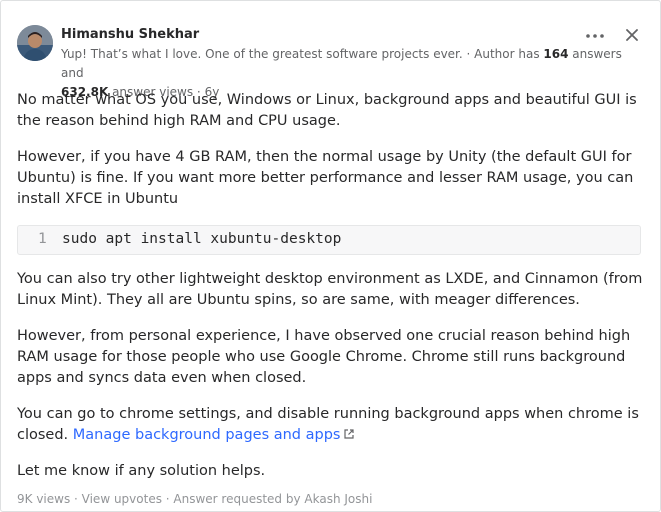 The image size is (661, 512). I want to click on avatar-image, so click(35, 43).